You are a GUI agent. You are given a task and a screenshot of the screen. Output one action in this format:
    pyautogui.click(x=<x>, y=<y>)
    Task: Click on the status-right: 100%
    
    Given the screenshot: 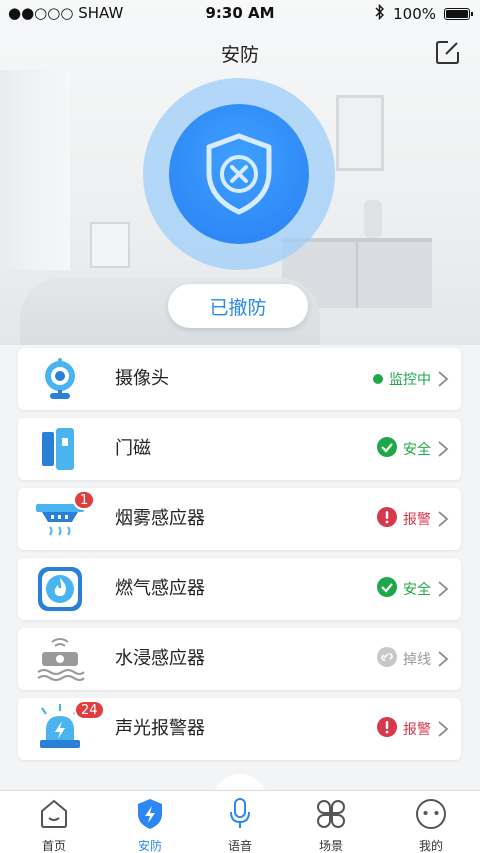 What is the action you would take?
    pyautogui.click(x=424, y=13)
    